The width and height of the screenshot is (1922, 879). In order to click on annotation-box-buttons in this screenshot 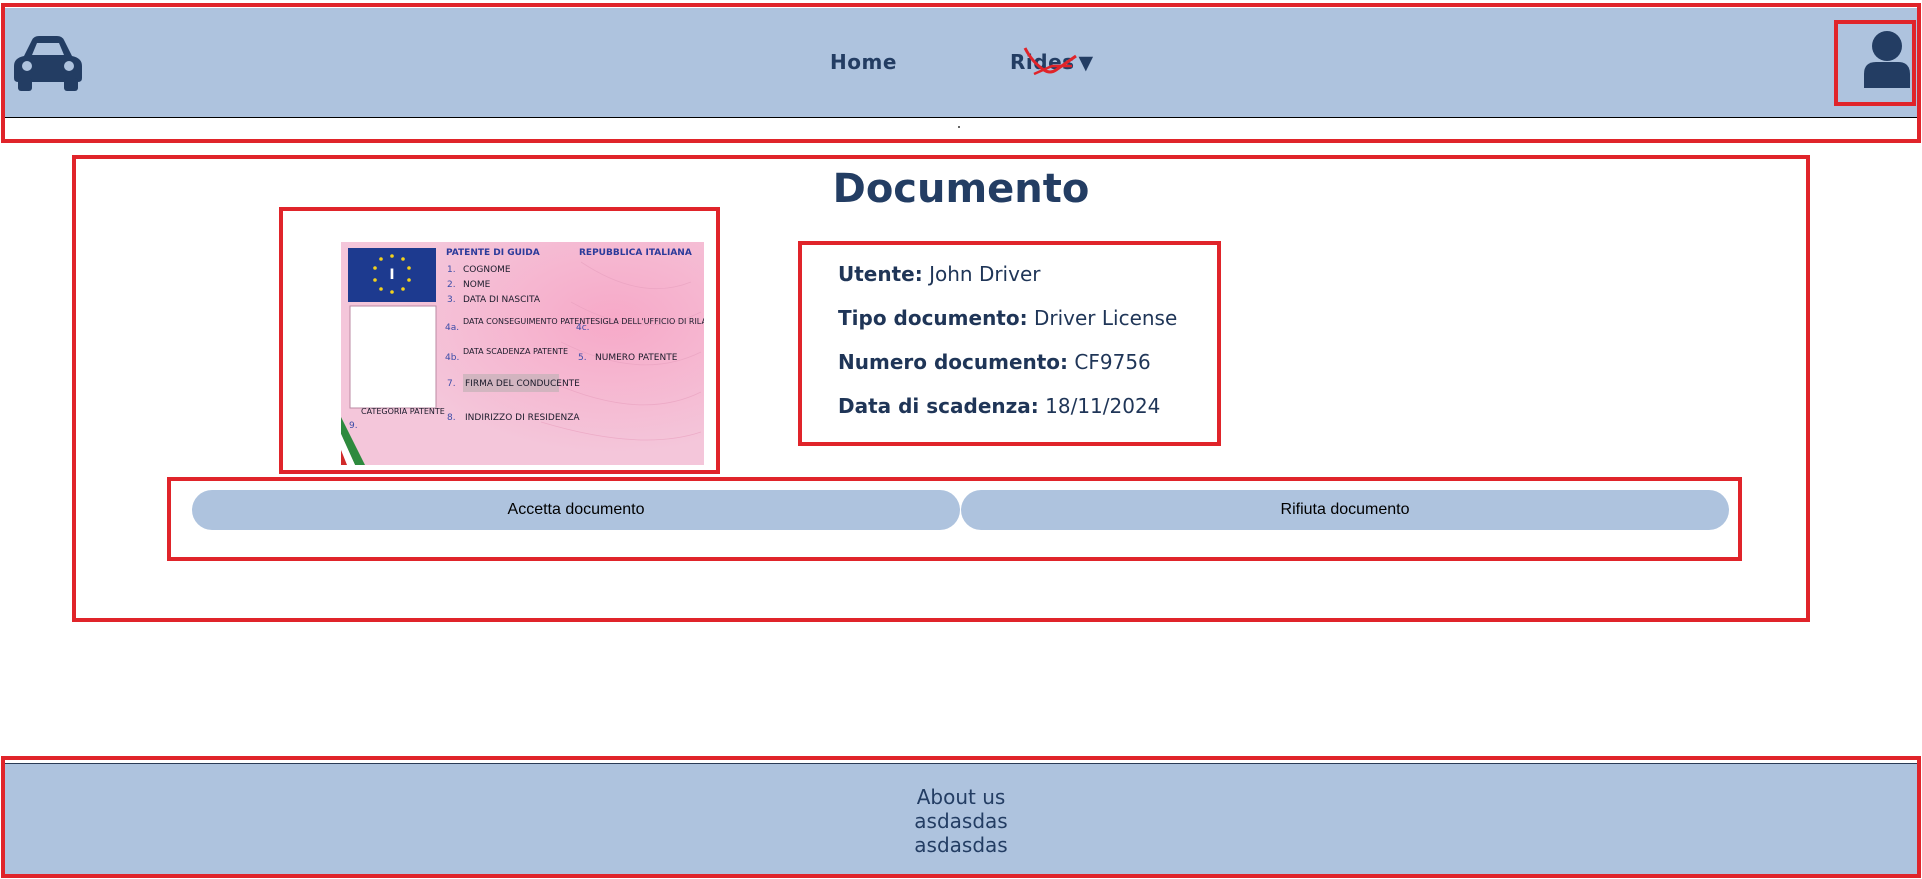, I will do `click(954, 519)`.